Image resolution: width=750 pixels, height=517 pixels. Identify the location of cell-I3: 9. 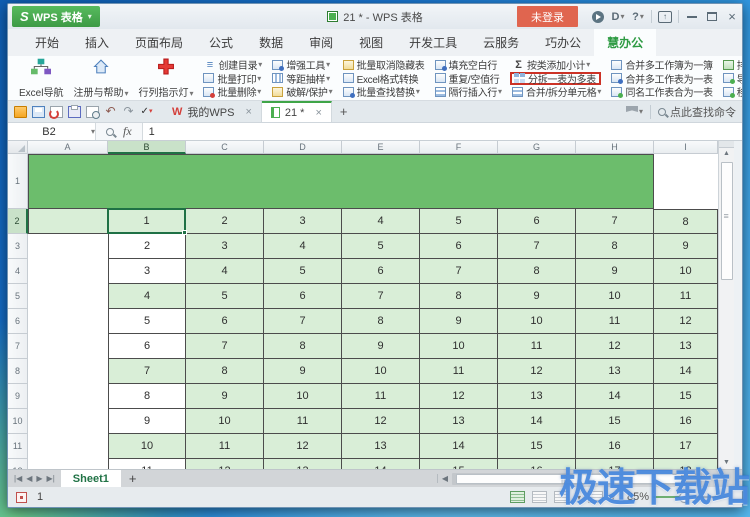
(686, 246).